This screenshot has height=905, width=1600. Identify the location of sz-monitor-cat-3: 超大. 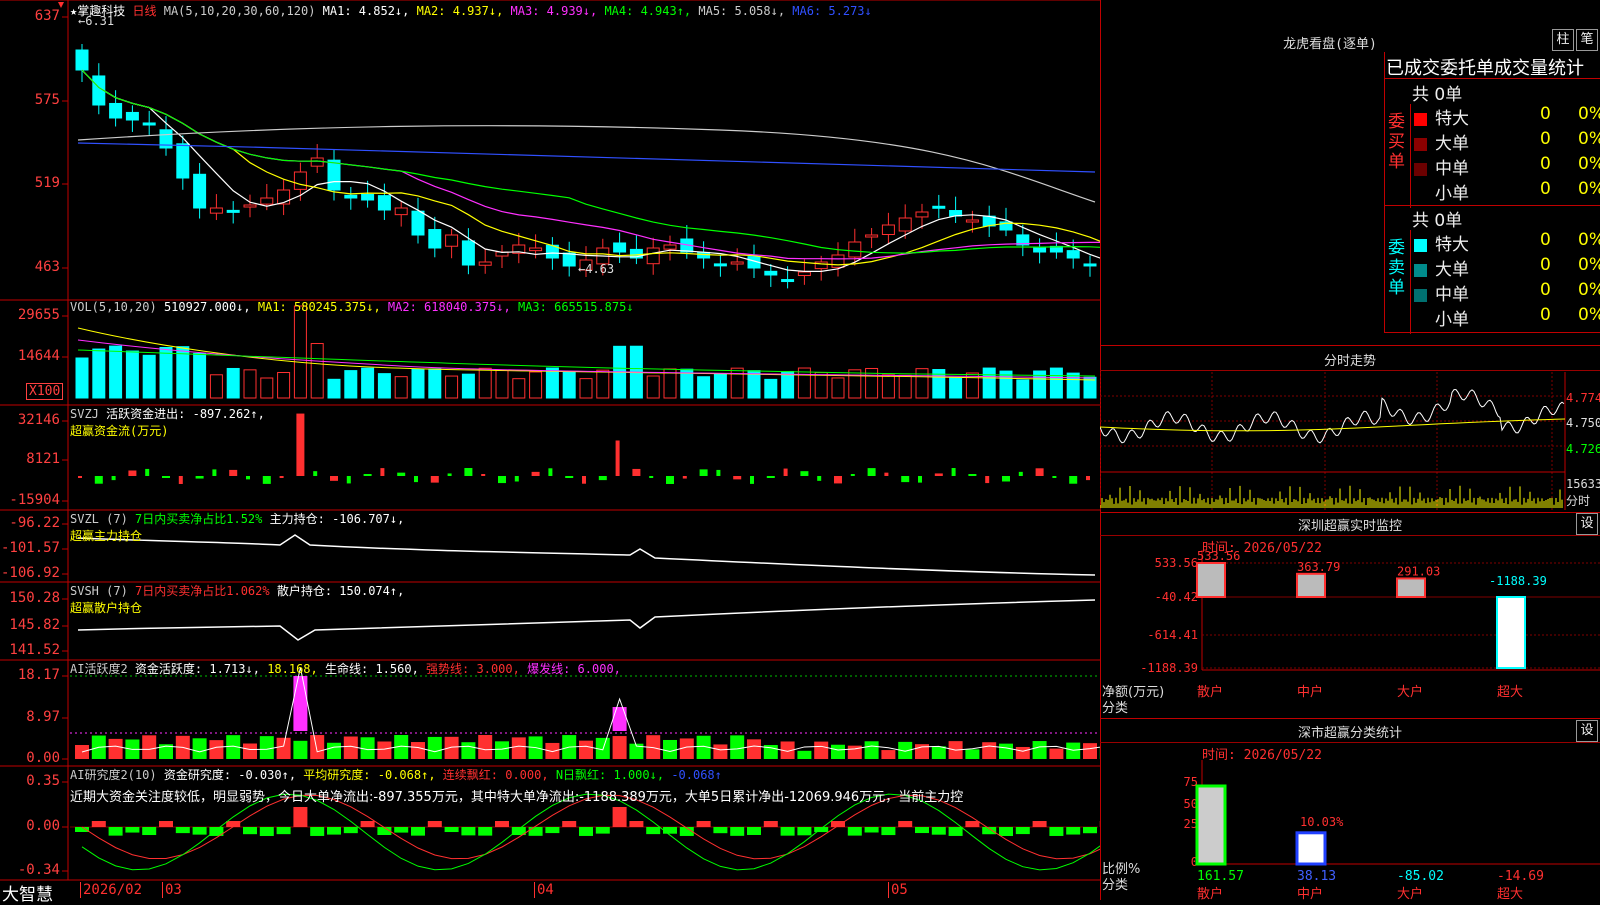
(1510, 692).